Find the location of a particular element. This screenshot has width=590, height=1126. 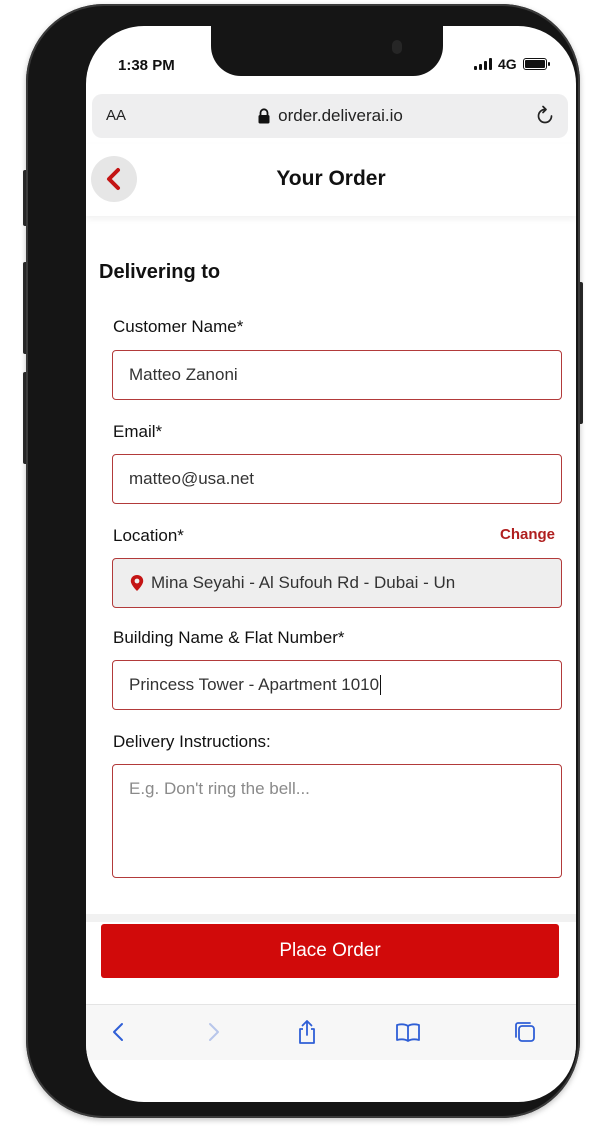

bookmarks-icon is located at coordinates (408, 1032).